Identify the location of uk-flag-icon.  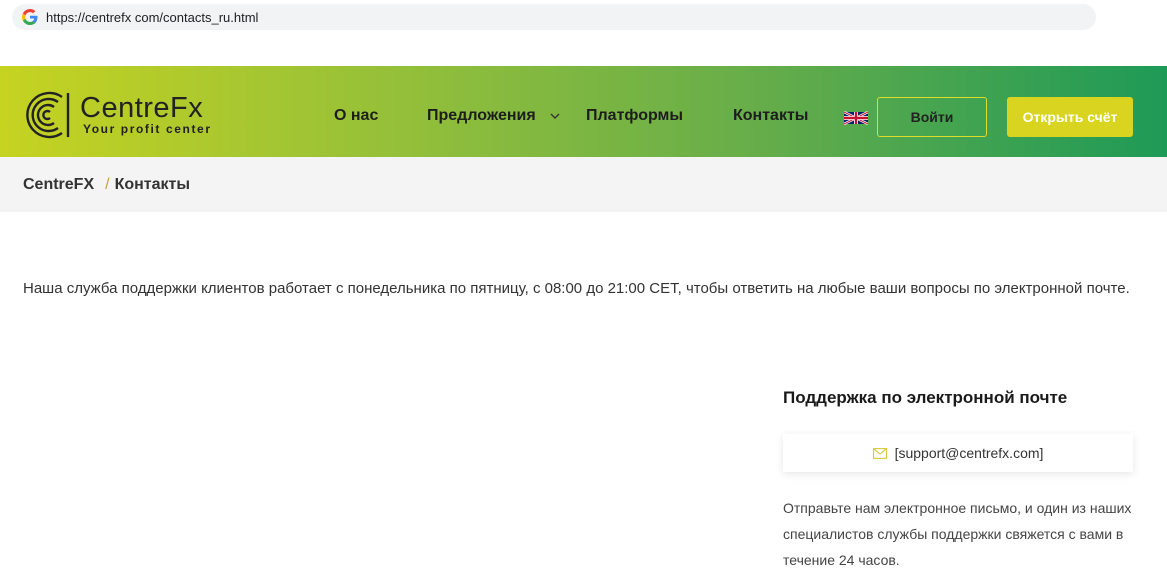
(856, 118).